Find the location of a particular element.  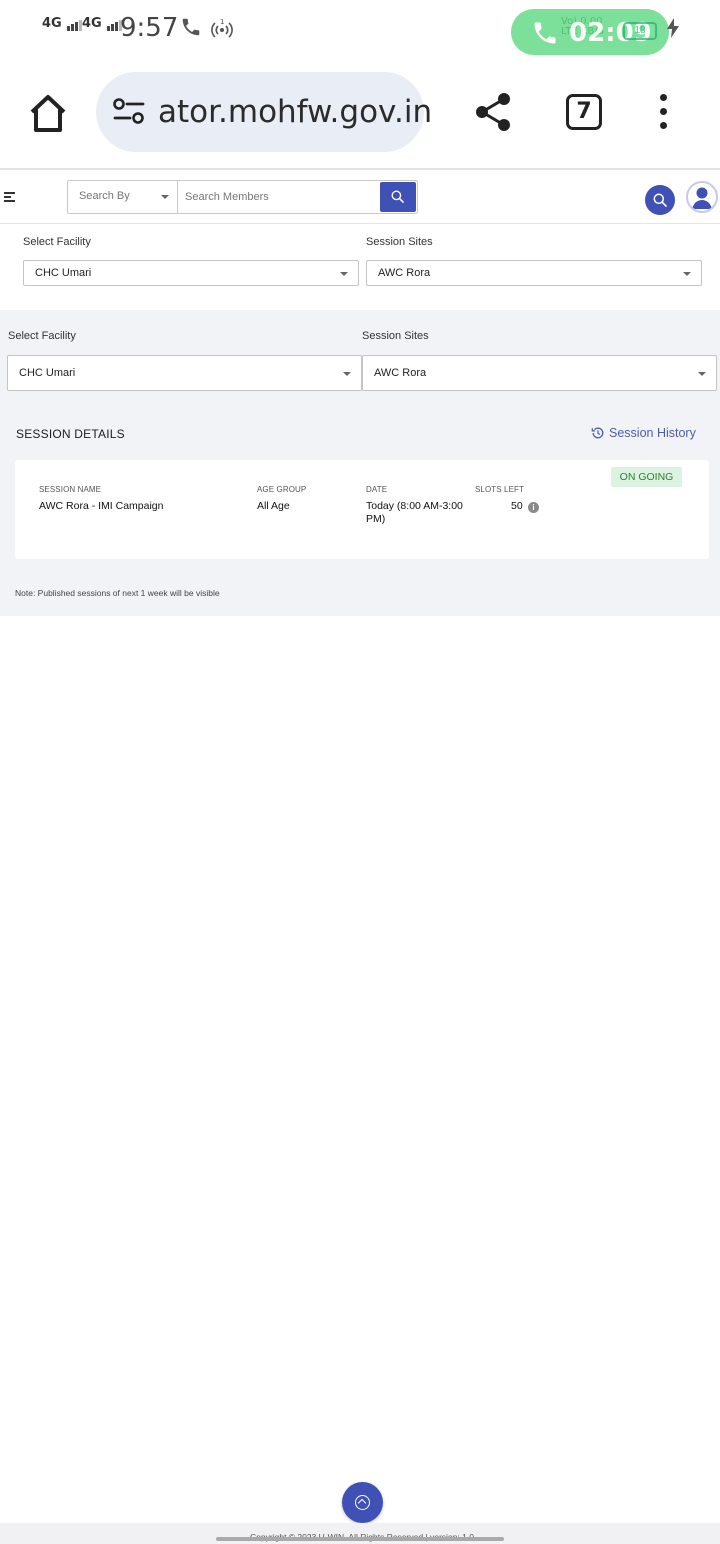

search-by-select: Search By is located at coordinates (123, 197).